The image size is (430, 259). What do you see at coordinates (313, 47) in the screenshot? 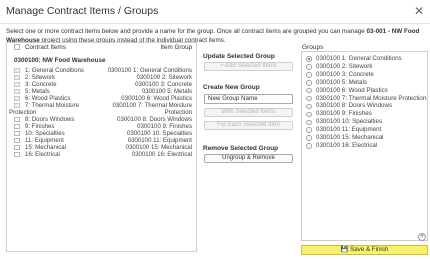
I see `groups-label: Groups` at bounding box center [313, 47].